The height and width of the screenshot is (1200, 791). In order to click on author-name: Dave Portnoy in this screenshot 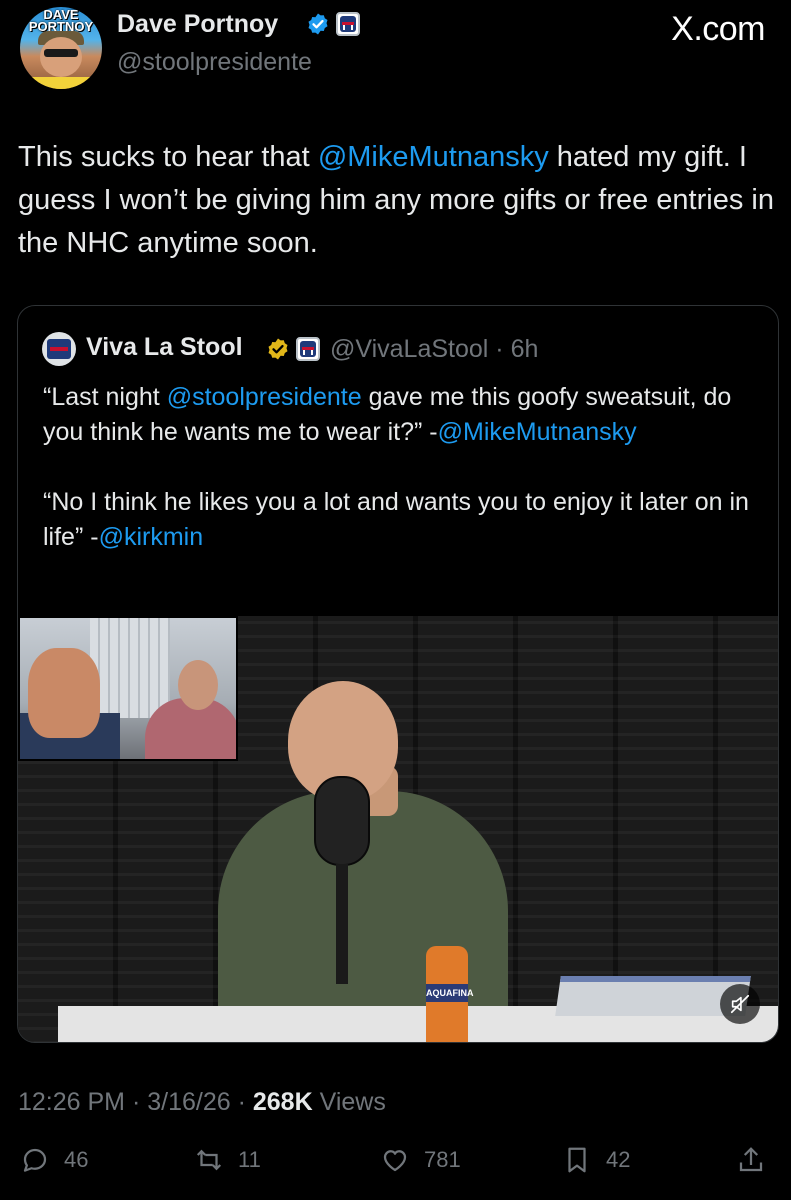, I will do `click(197, 24)`.